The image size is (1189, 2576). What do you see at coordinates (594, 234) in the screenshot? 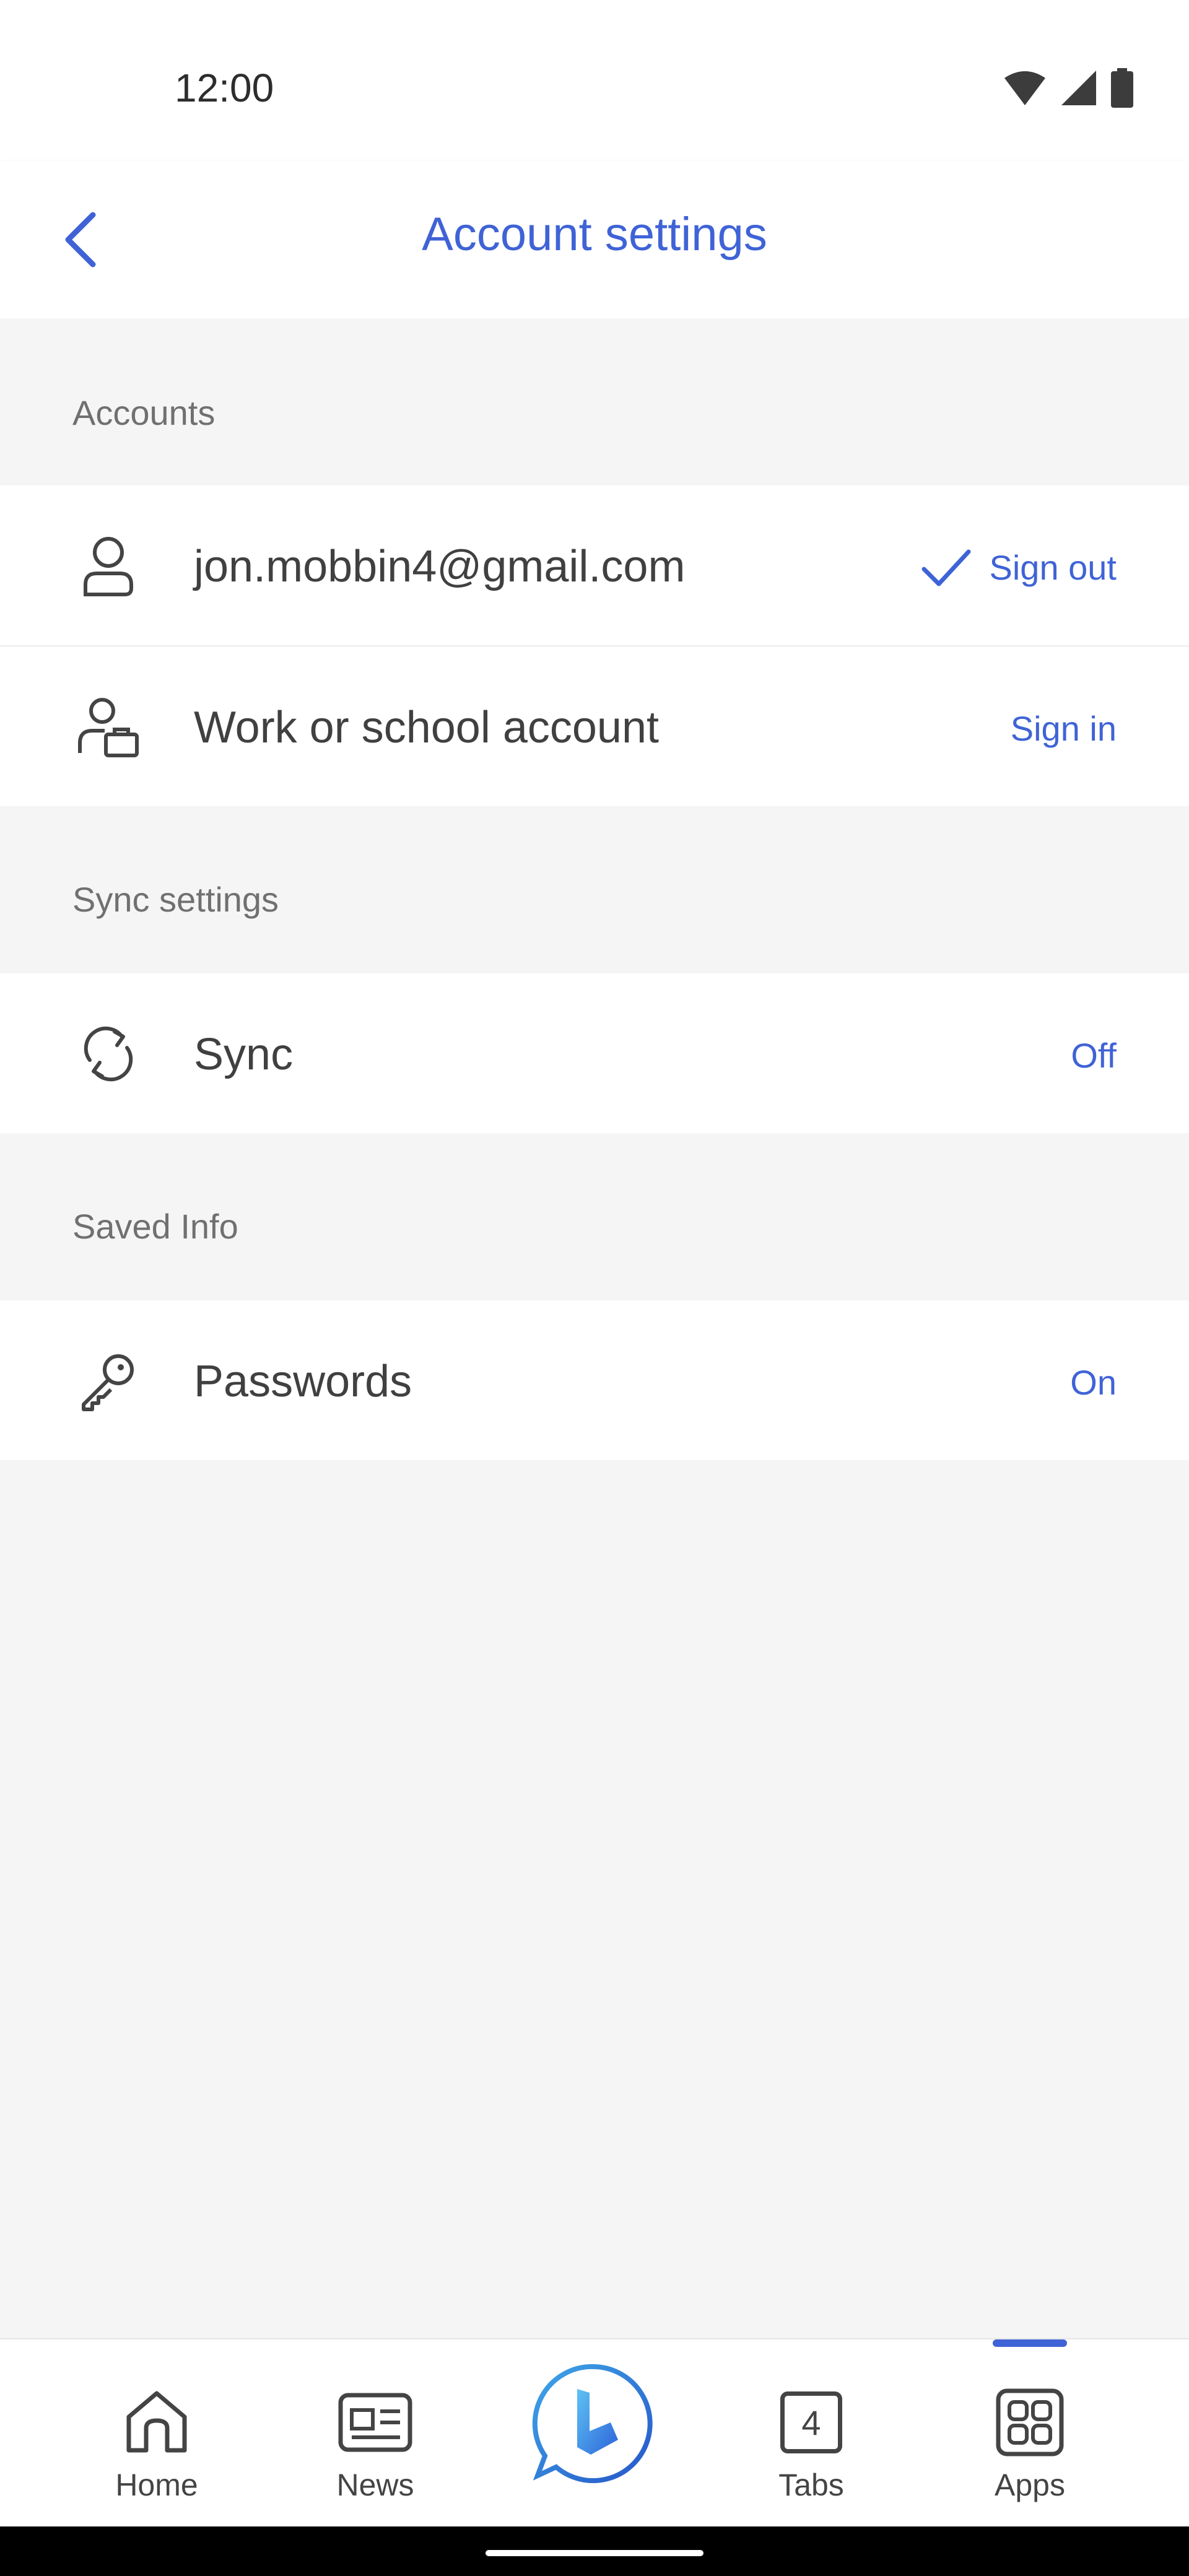
I see `page-title: Account settings` at bounding box center [594, 234].